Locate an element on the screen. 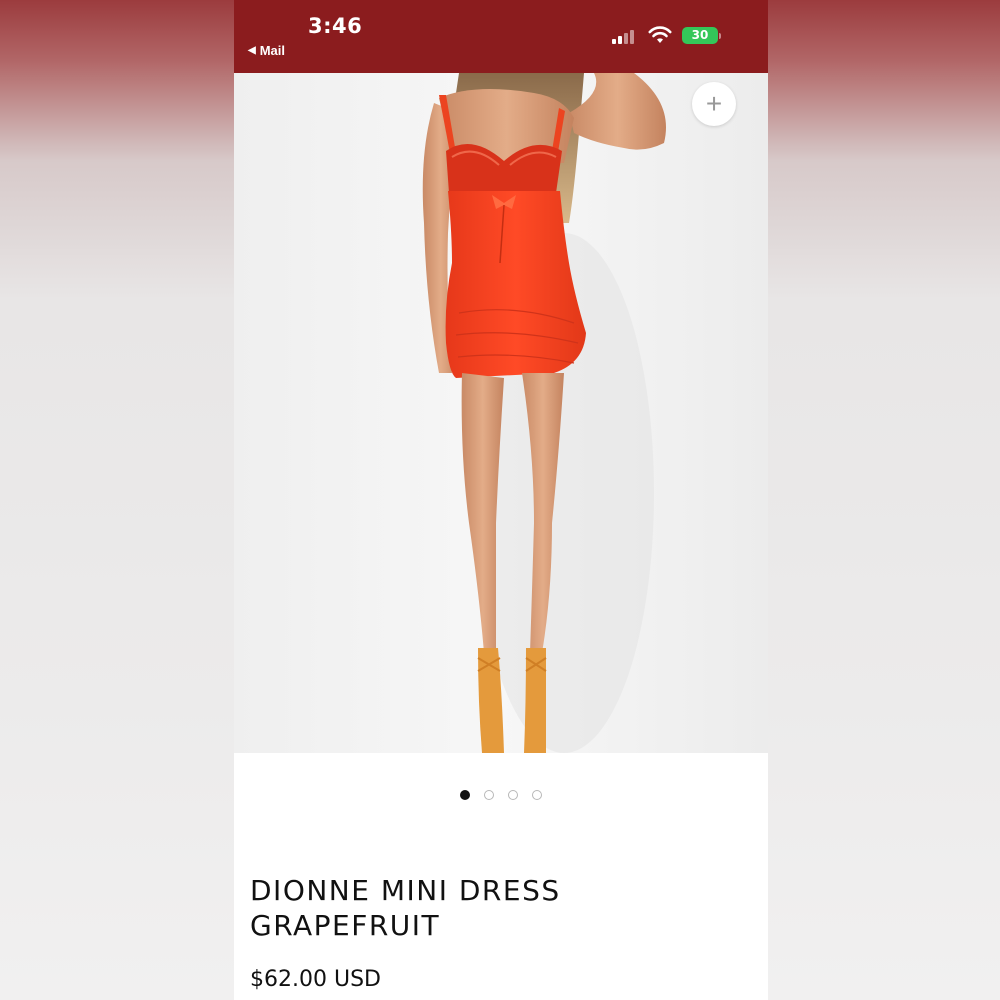  product-title-line2: GRAPEFRUIT is located at coordinates (345, 925).